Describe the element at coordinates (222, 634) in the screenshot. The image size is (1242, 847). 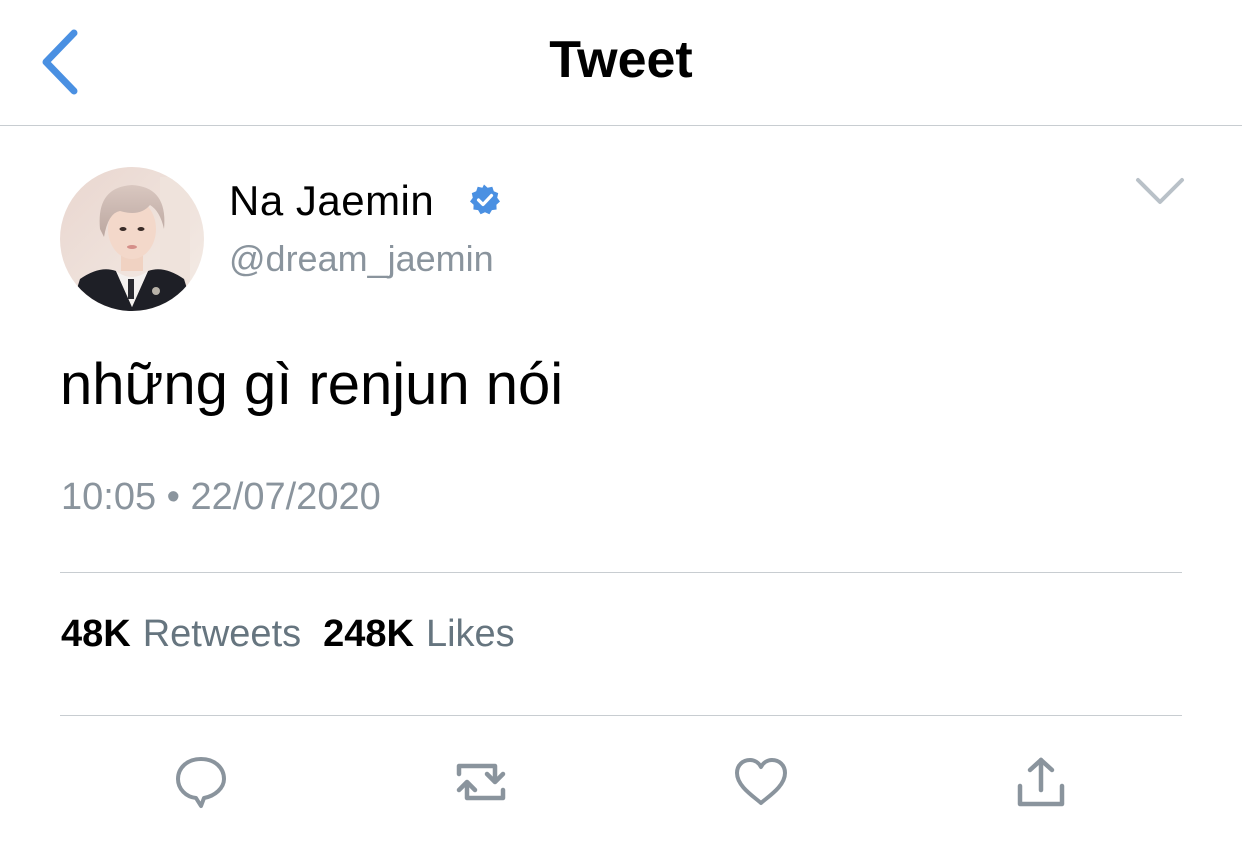
I see `retweets-label: Retweets` at that location.